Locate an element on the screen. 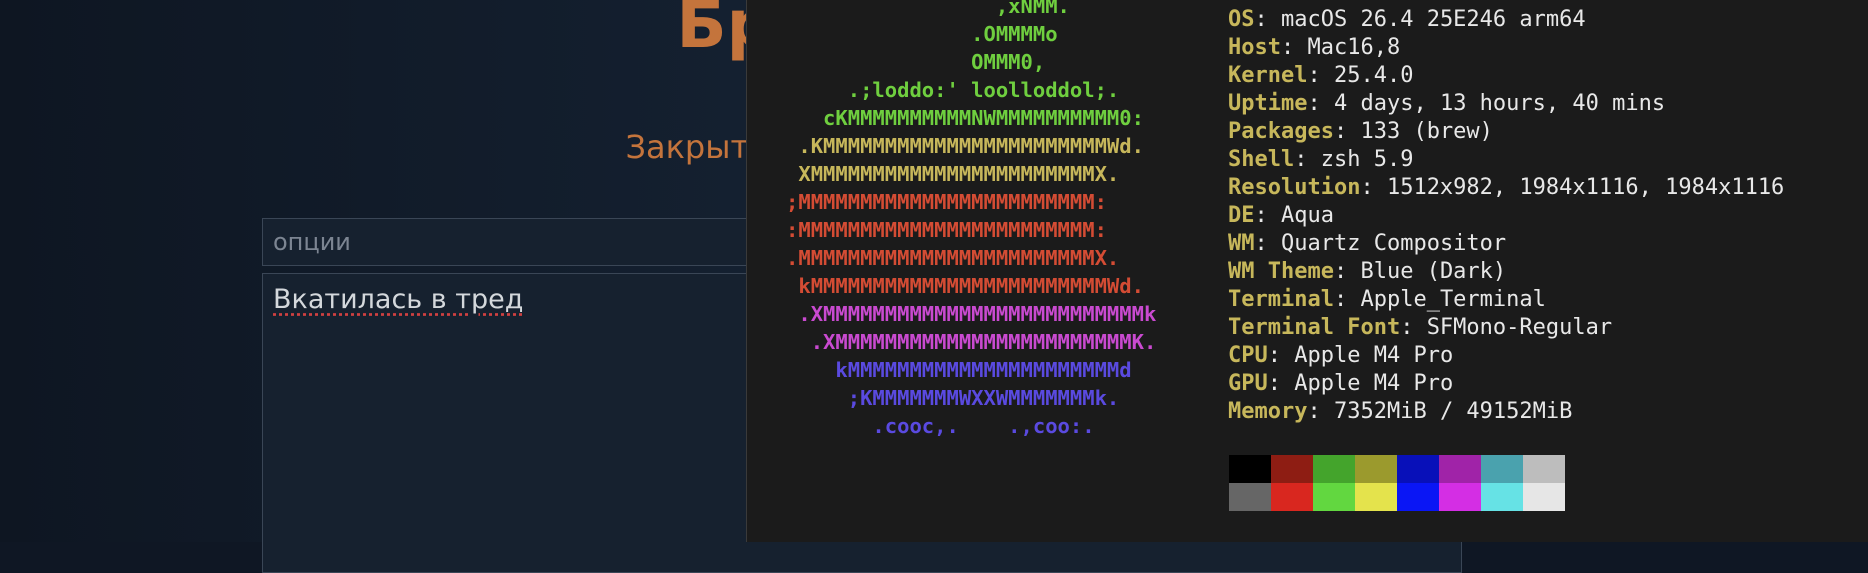 This screenshot has height=573, width=1868. logo-line: kMMMMMMMMMMMMMMMMMMMMMMd is located at coordinates (940, 370).